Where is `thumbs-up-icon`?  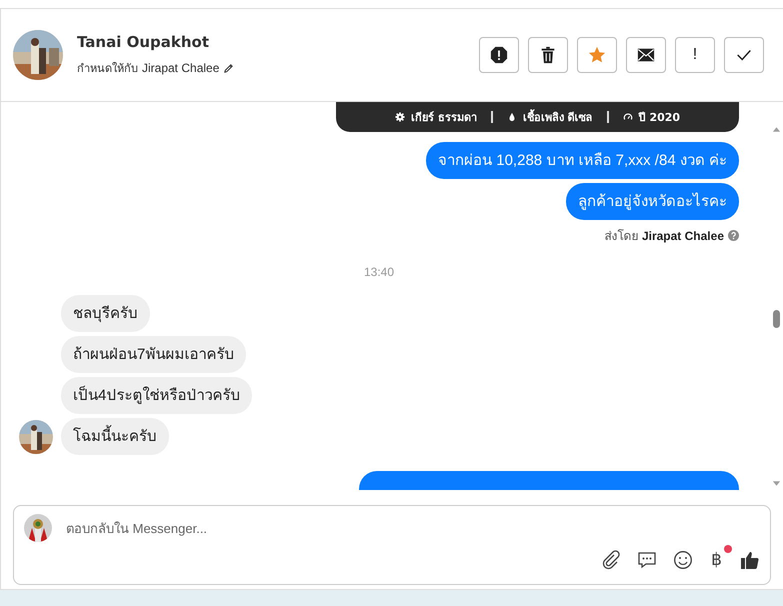
thumbs-up-icon is located at coordinates (750, 560).